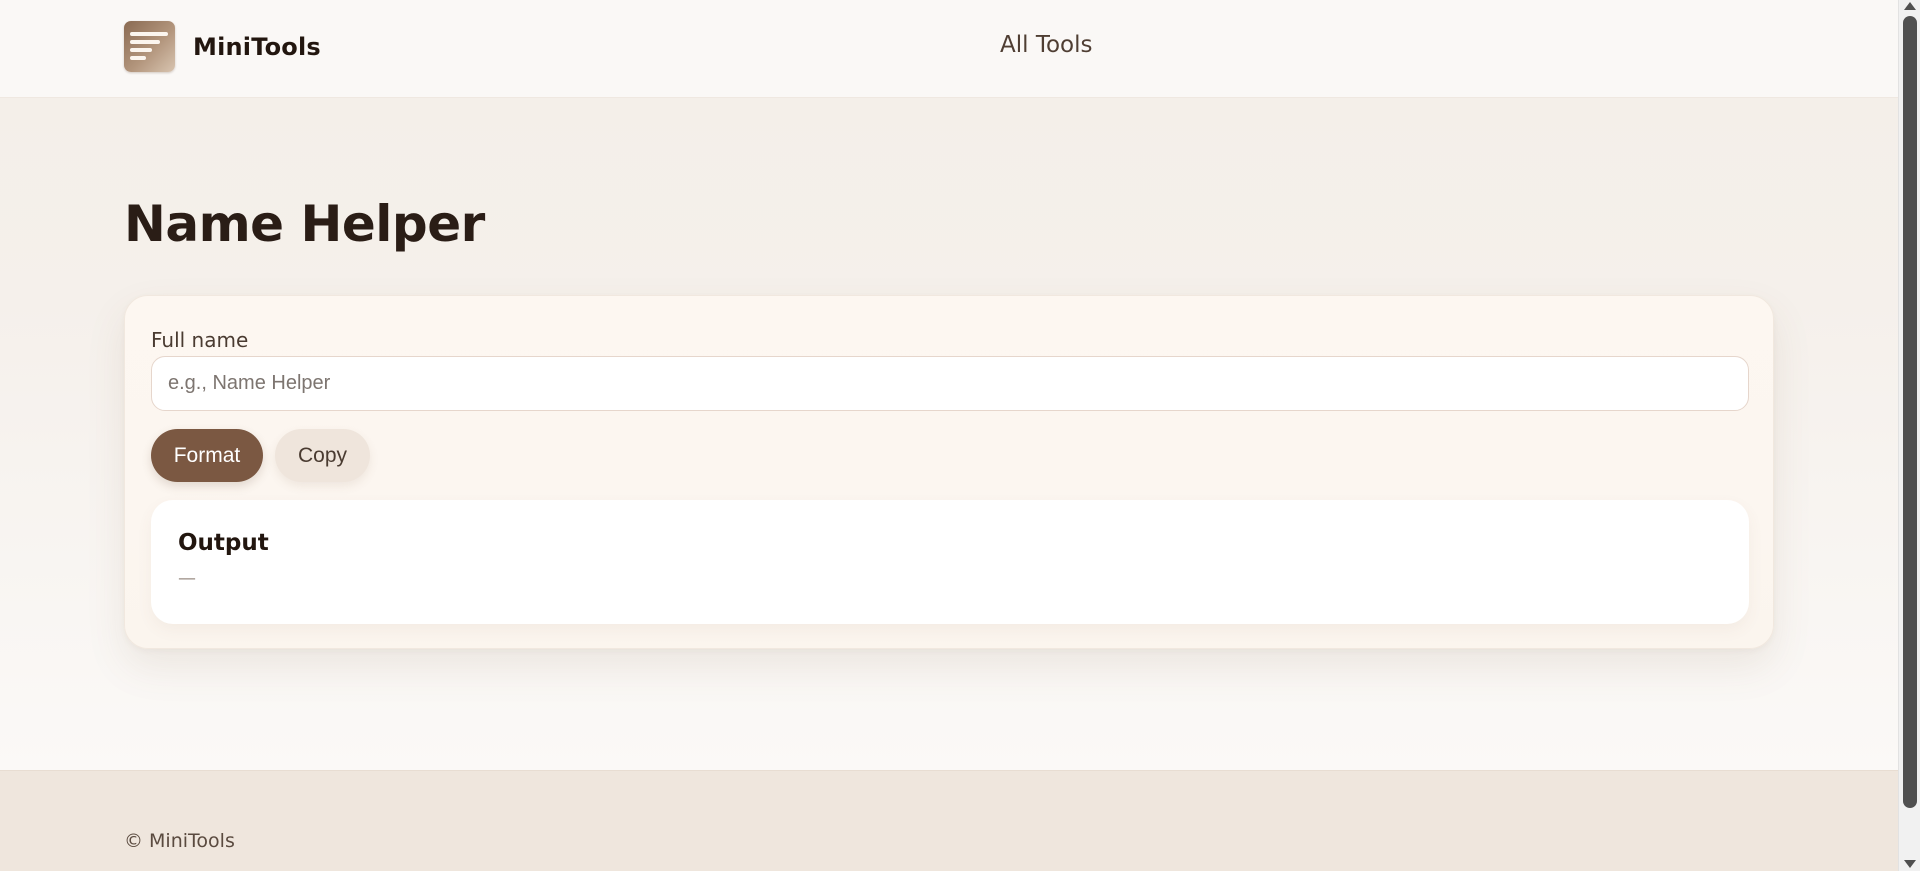  What do you see at coordinates (1910, 6) in the screenshot?
I see `scroll-up-arrow-icon` at bounding box center [1910, 6].